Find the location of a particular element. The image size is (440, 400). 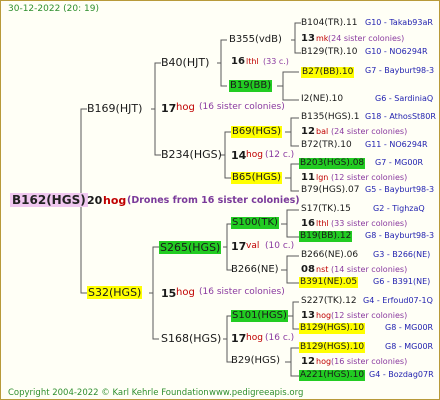

connector-root-upper is located at coordinates (82, 155).